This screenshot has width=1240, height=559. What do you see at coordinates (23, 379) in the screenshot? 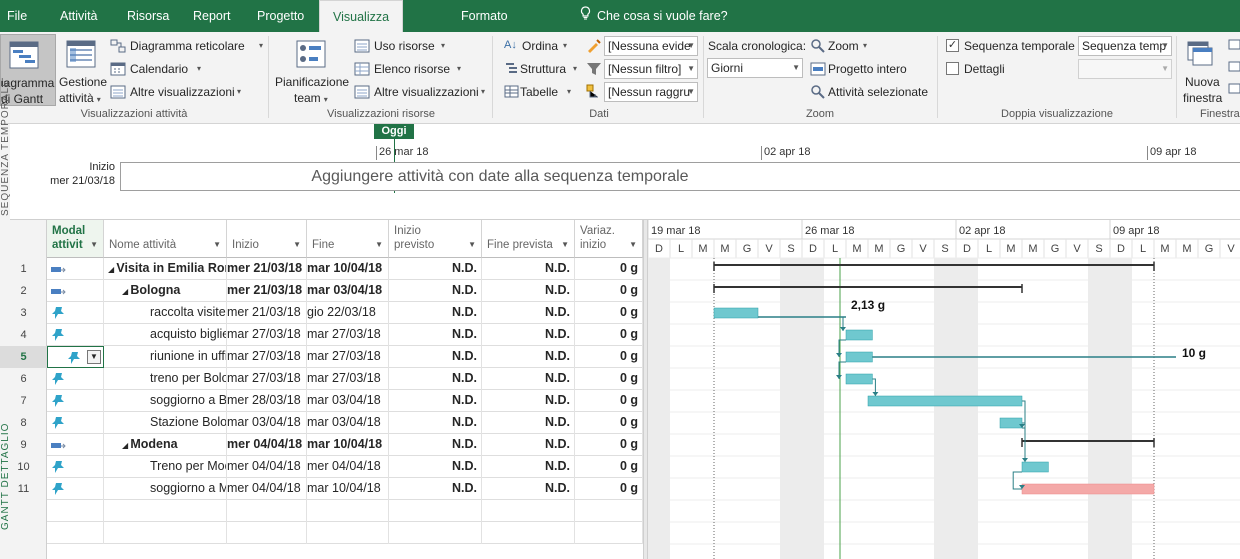
I see `row-number: 6` at bounding box center [23, 379].